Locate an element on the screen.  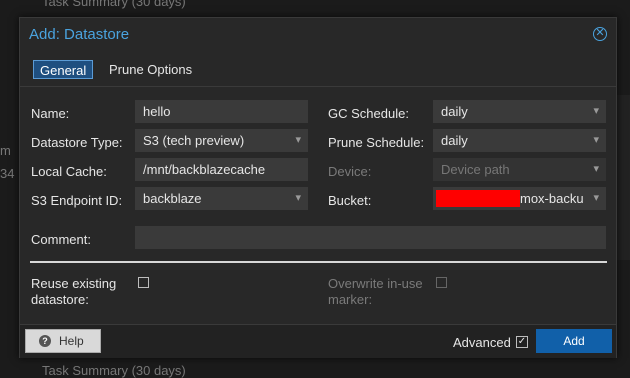
s3-endpoint-select: backblaze ▾ is located at coordinates (221, 198).